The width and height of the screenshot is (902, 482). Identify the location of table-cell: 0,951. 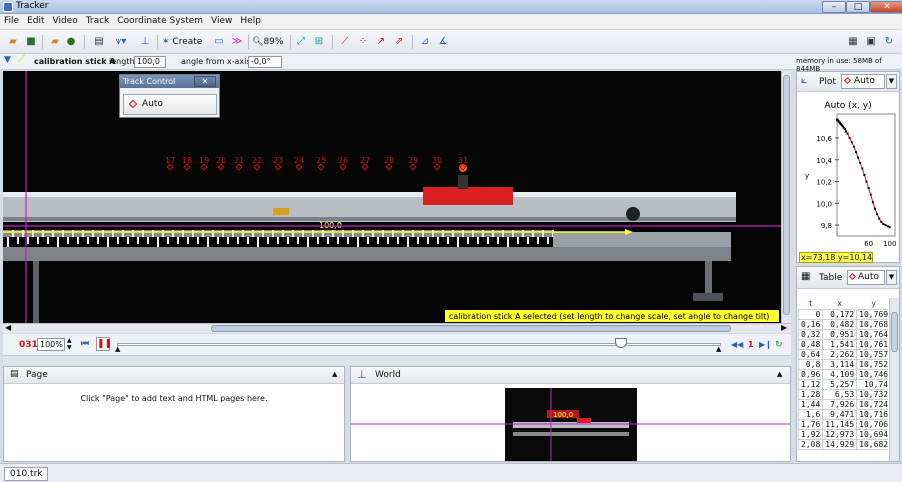
(840, 334).